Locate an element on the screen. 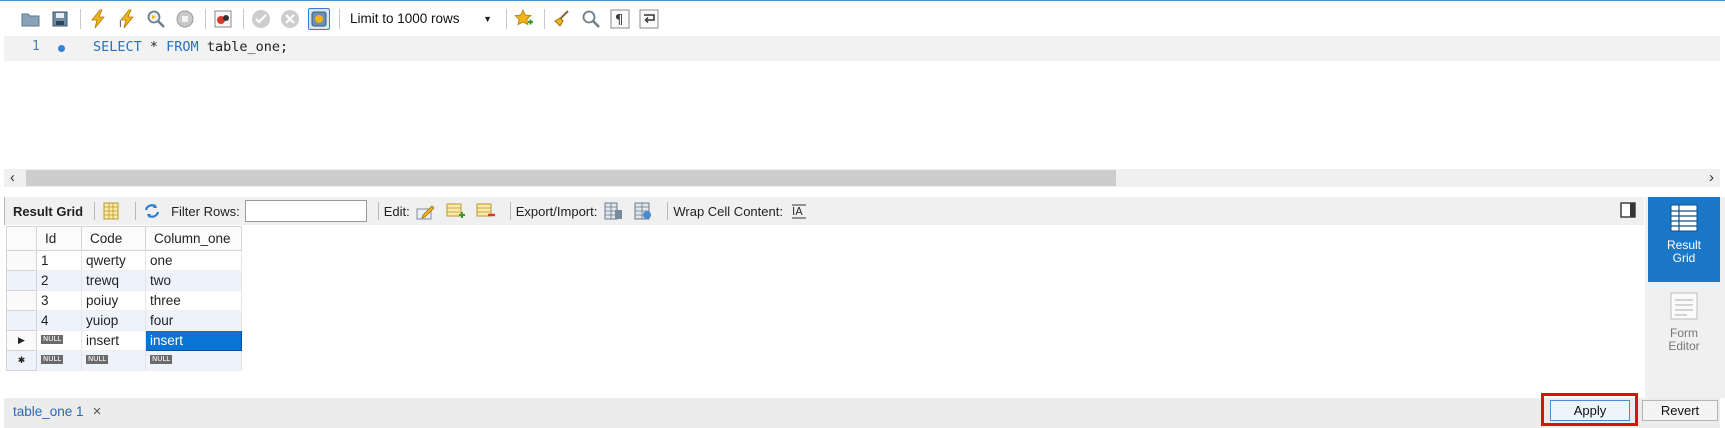 Image resolution: width=1725 pixels, height=428 pixels. table-row-new: ✱ NULL NULL NULL is located at coordinates (124, 360).